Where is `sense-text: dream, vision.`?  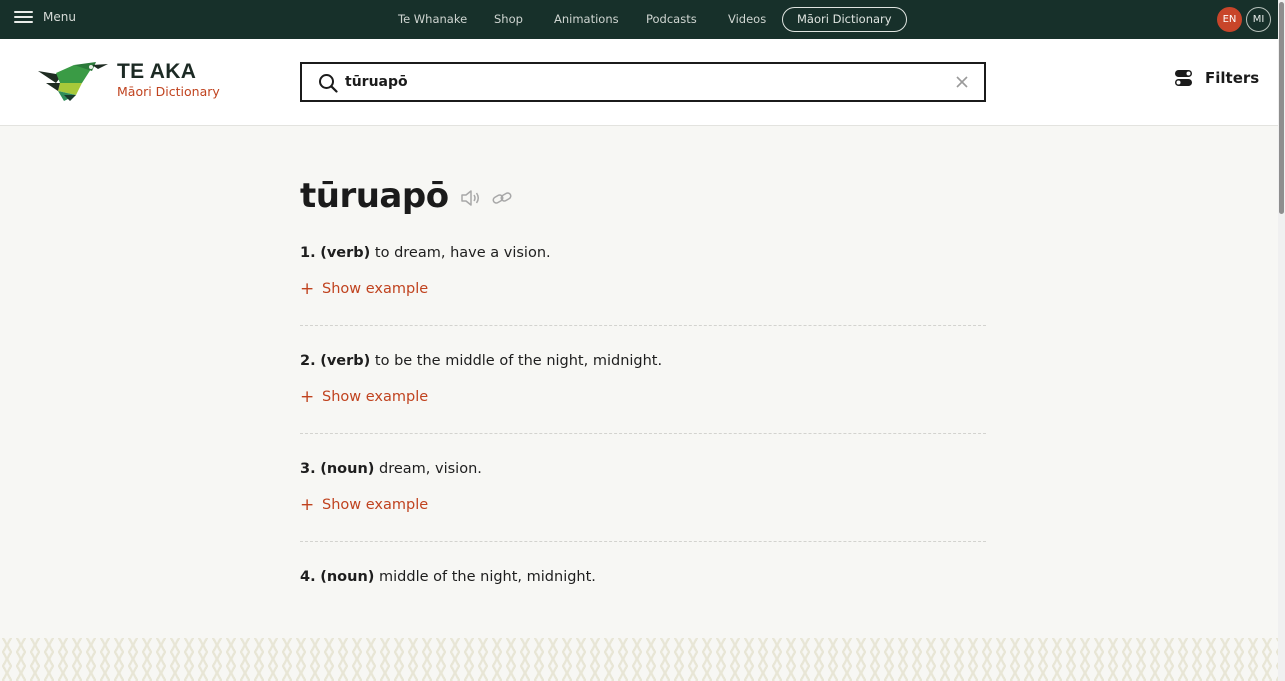
sense-text: dream, vision. is located at coordinates (430, 469).